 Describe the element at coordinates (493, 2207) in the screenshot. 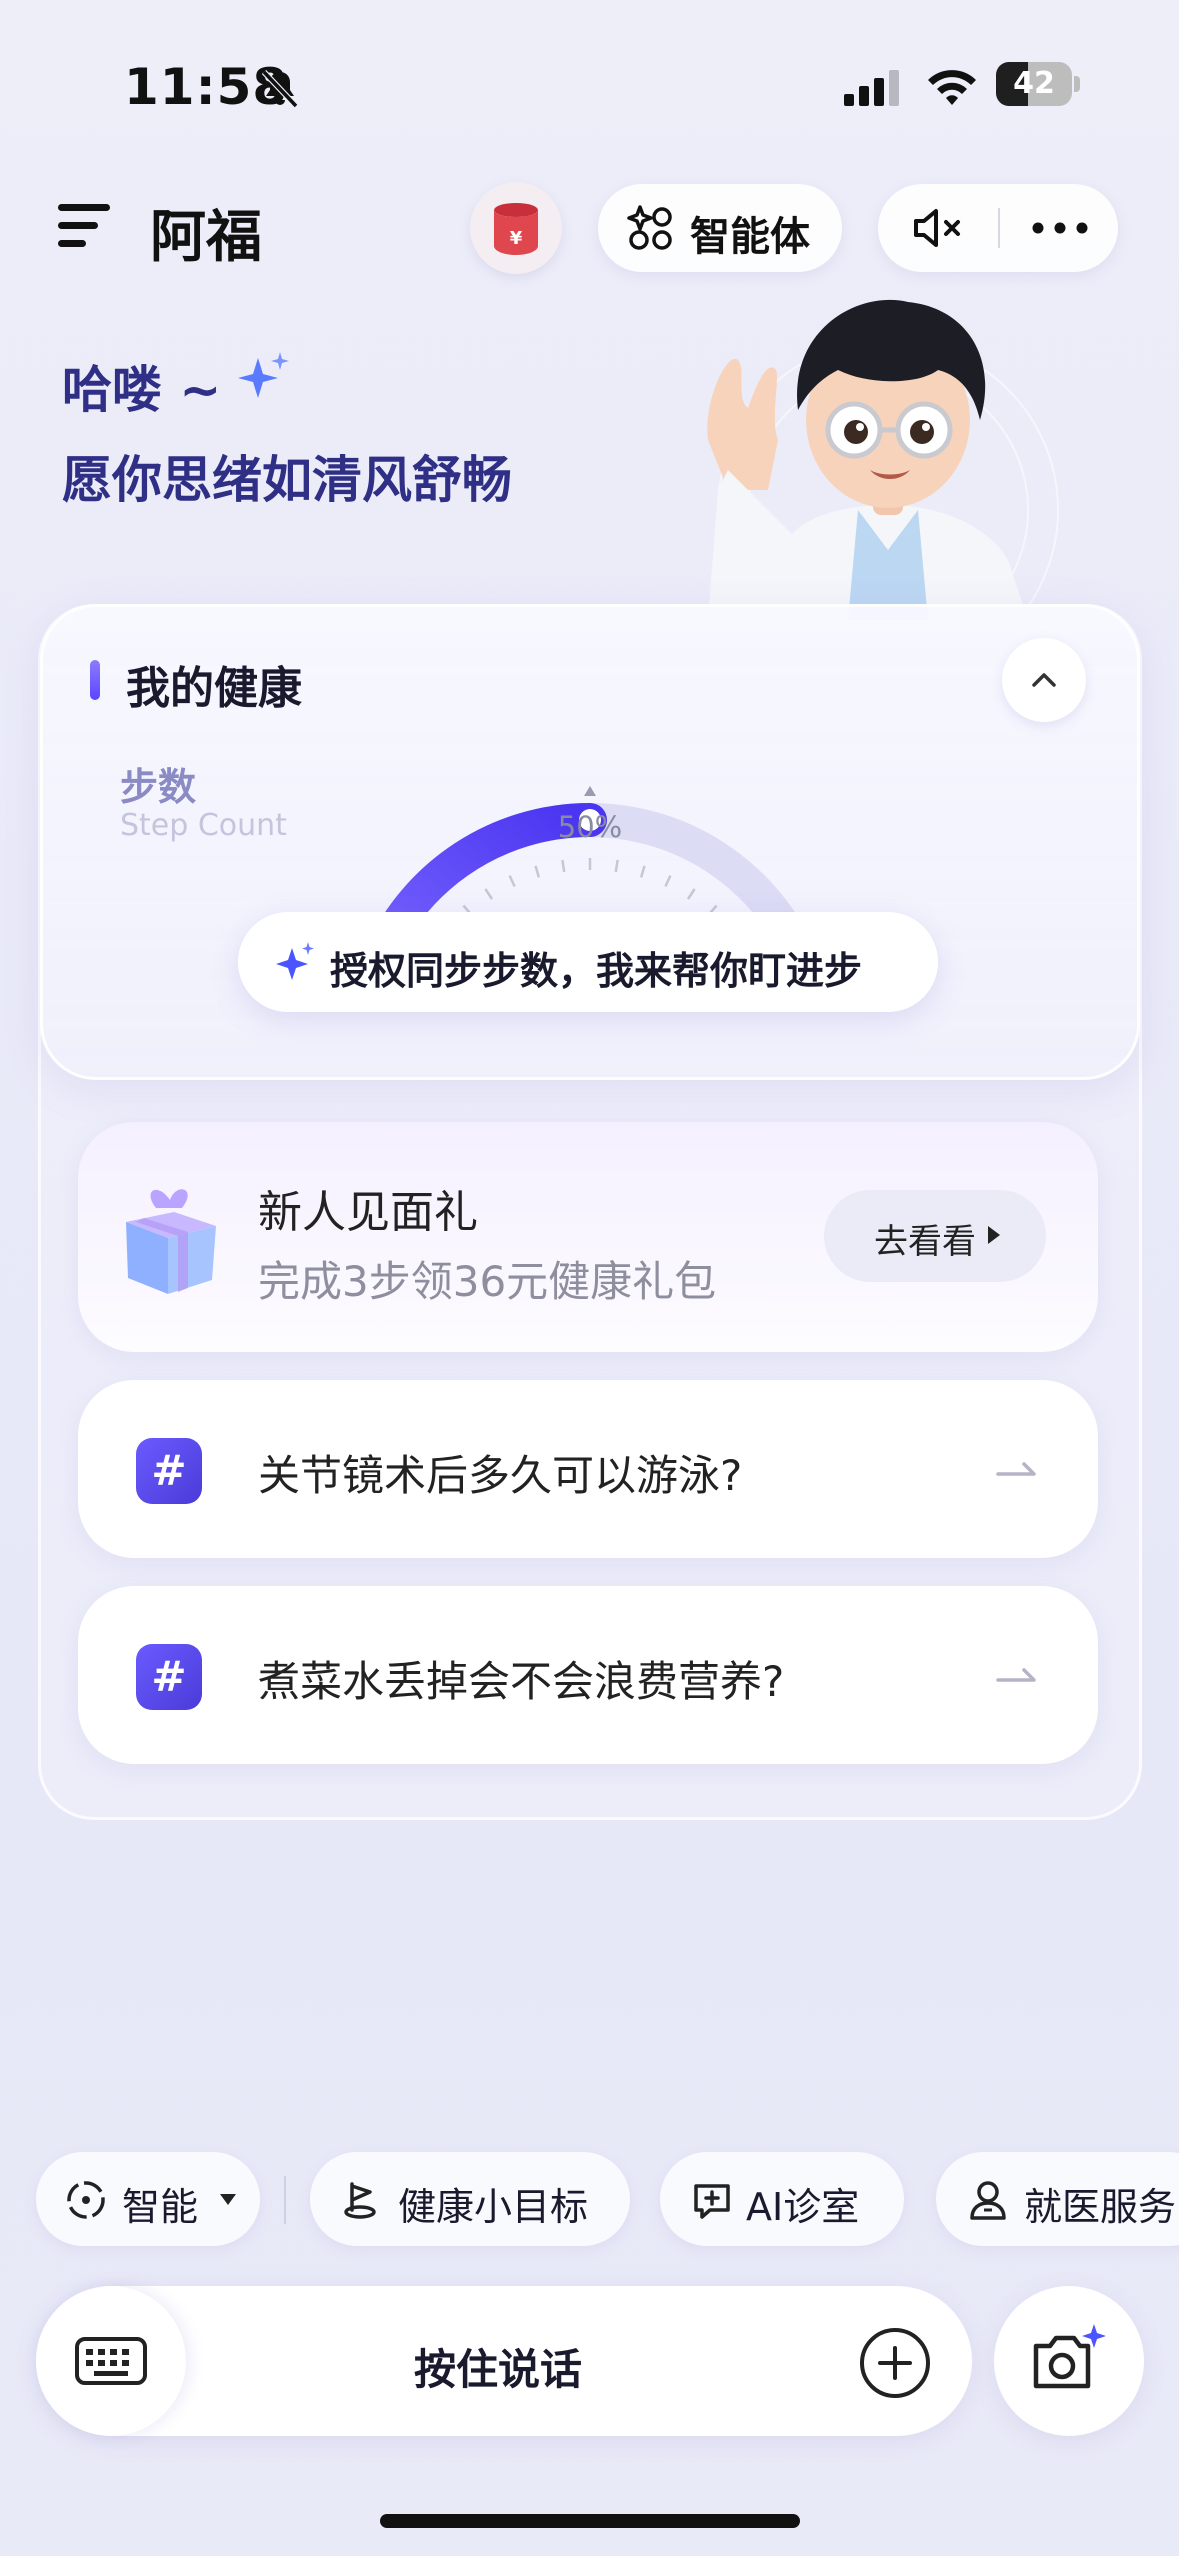

I see `health-goal-label: 健康小目标` at that location.